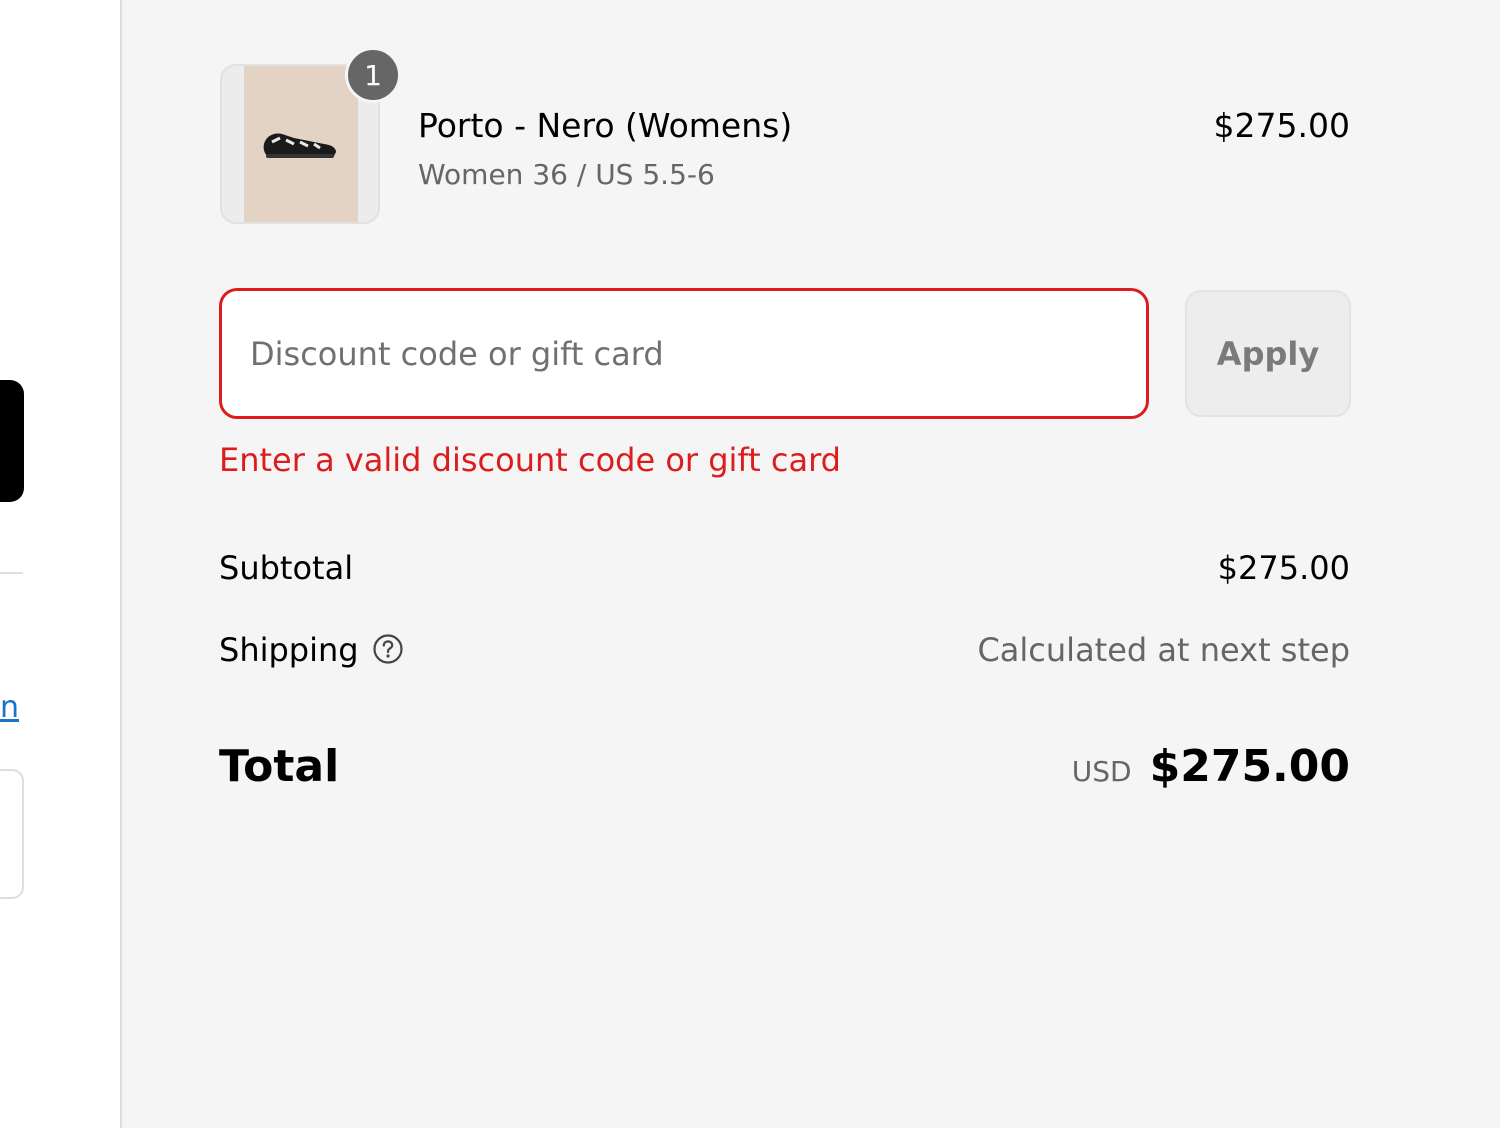 The image size is (1500, 1128). Describe the element at coordinates (286, 568) in the screenshot. I see `subtotal-label: Subtotal` at that location.